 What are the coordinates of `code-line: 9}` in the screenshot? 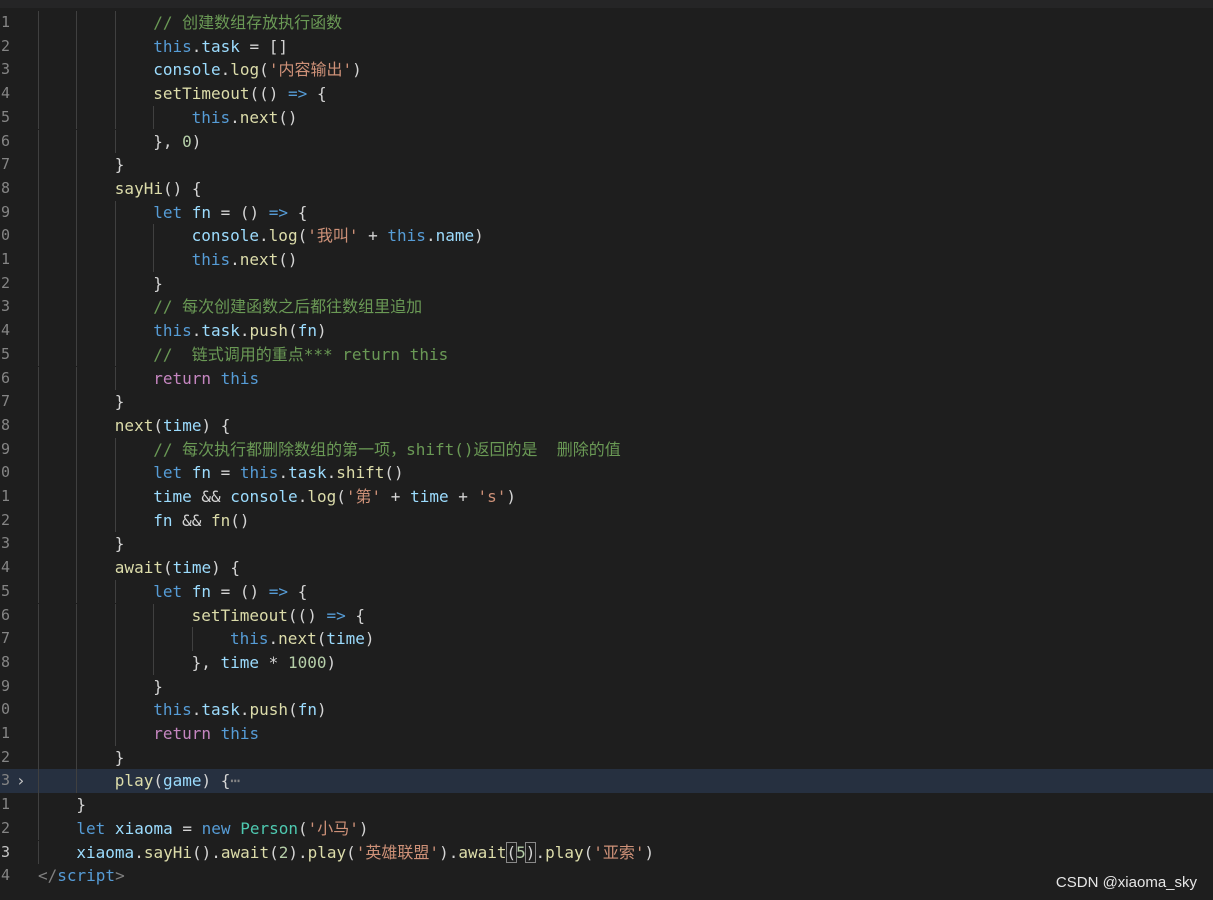 It's located at (606, 686).